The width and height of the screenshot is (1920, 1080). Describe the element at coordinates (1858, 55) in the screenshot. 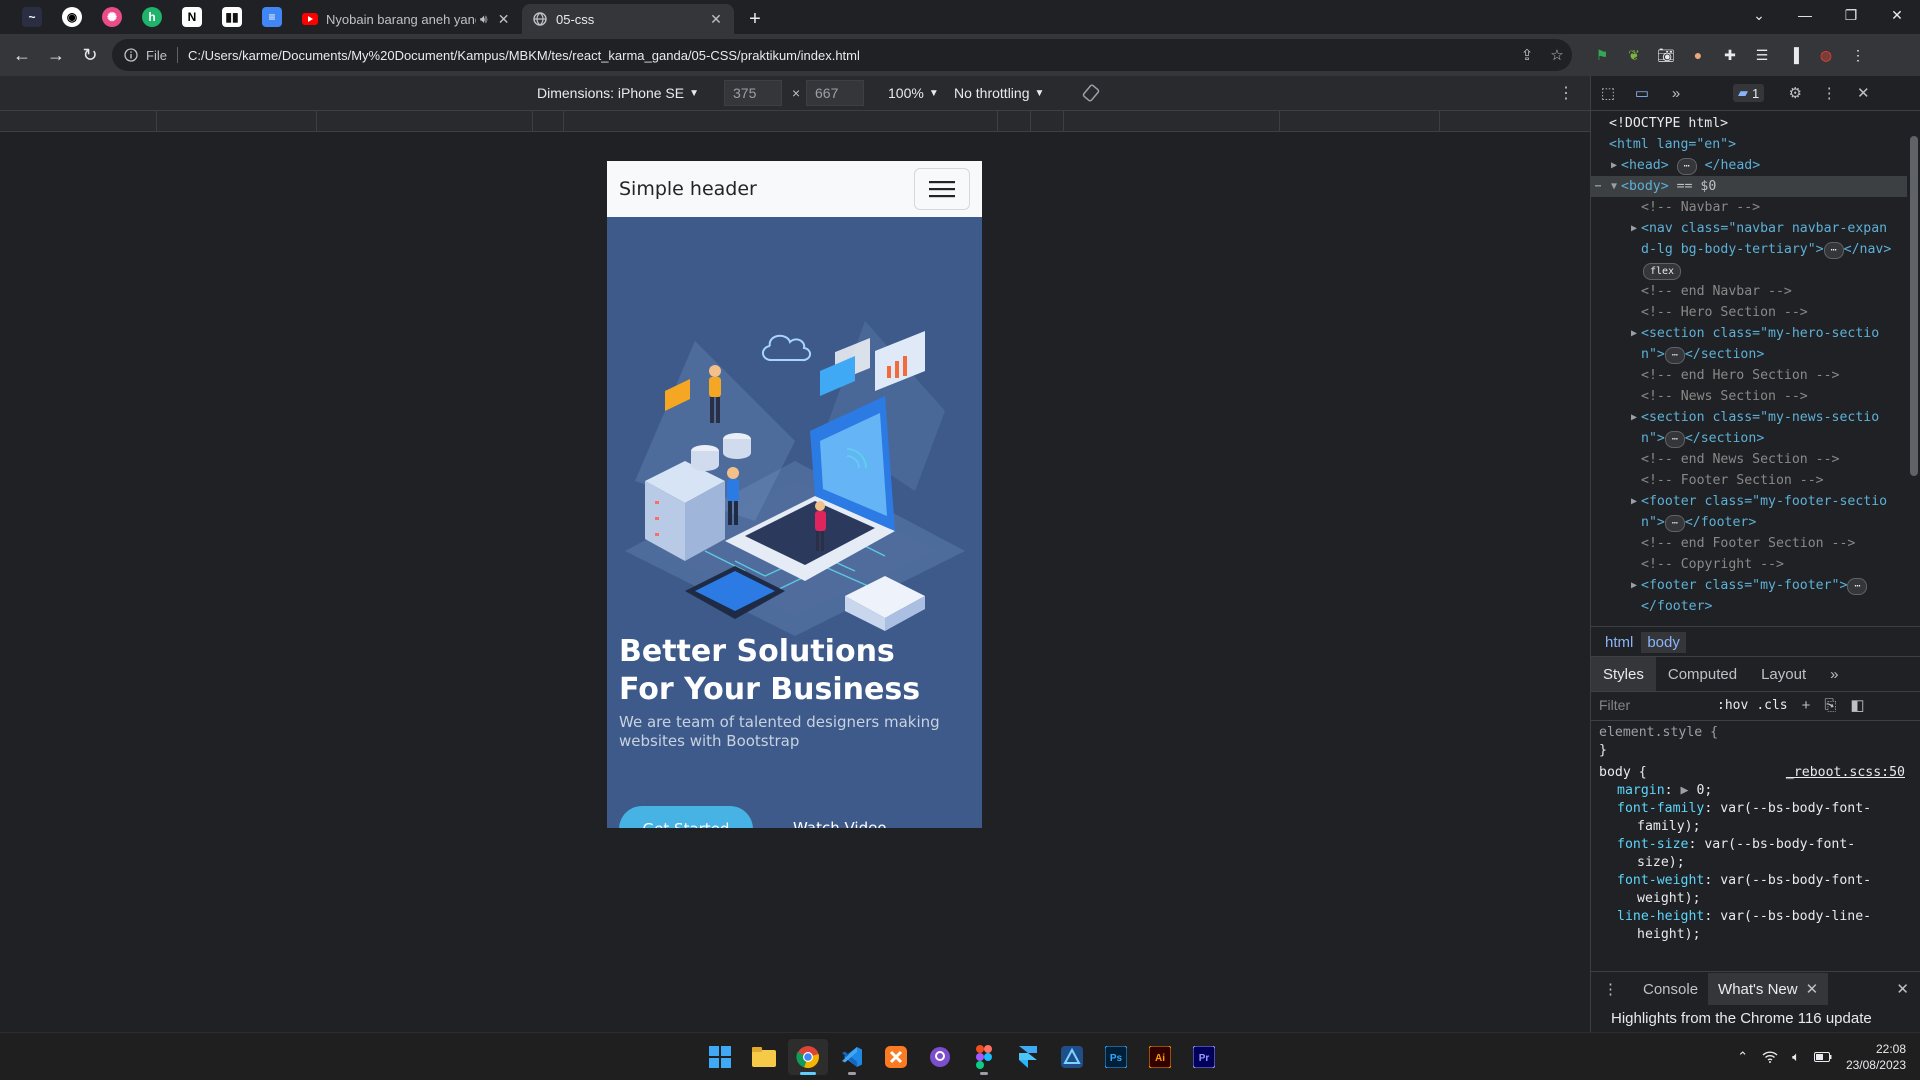

I see `menu-dots-icon: ⋮` at that location.